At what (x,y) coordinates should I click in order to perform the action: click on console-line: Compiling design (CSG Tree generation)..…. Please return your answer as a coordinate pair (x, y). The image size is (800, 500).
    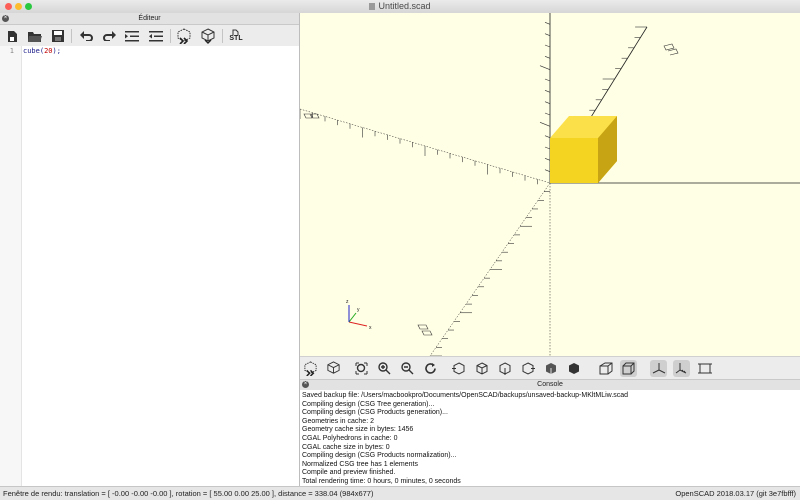
    Looking at the image, I should click on (368, 404).